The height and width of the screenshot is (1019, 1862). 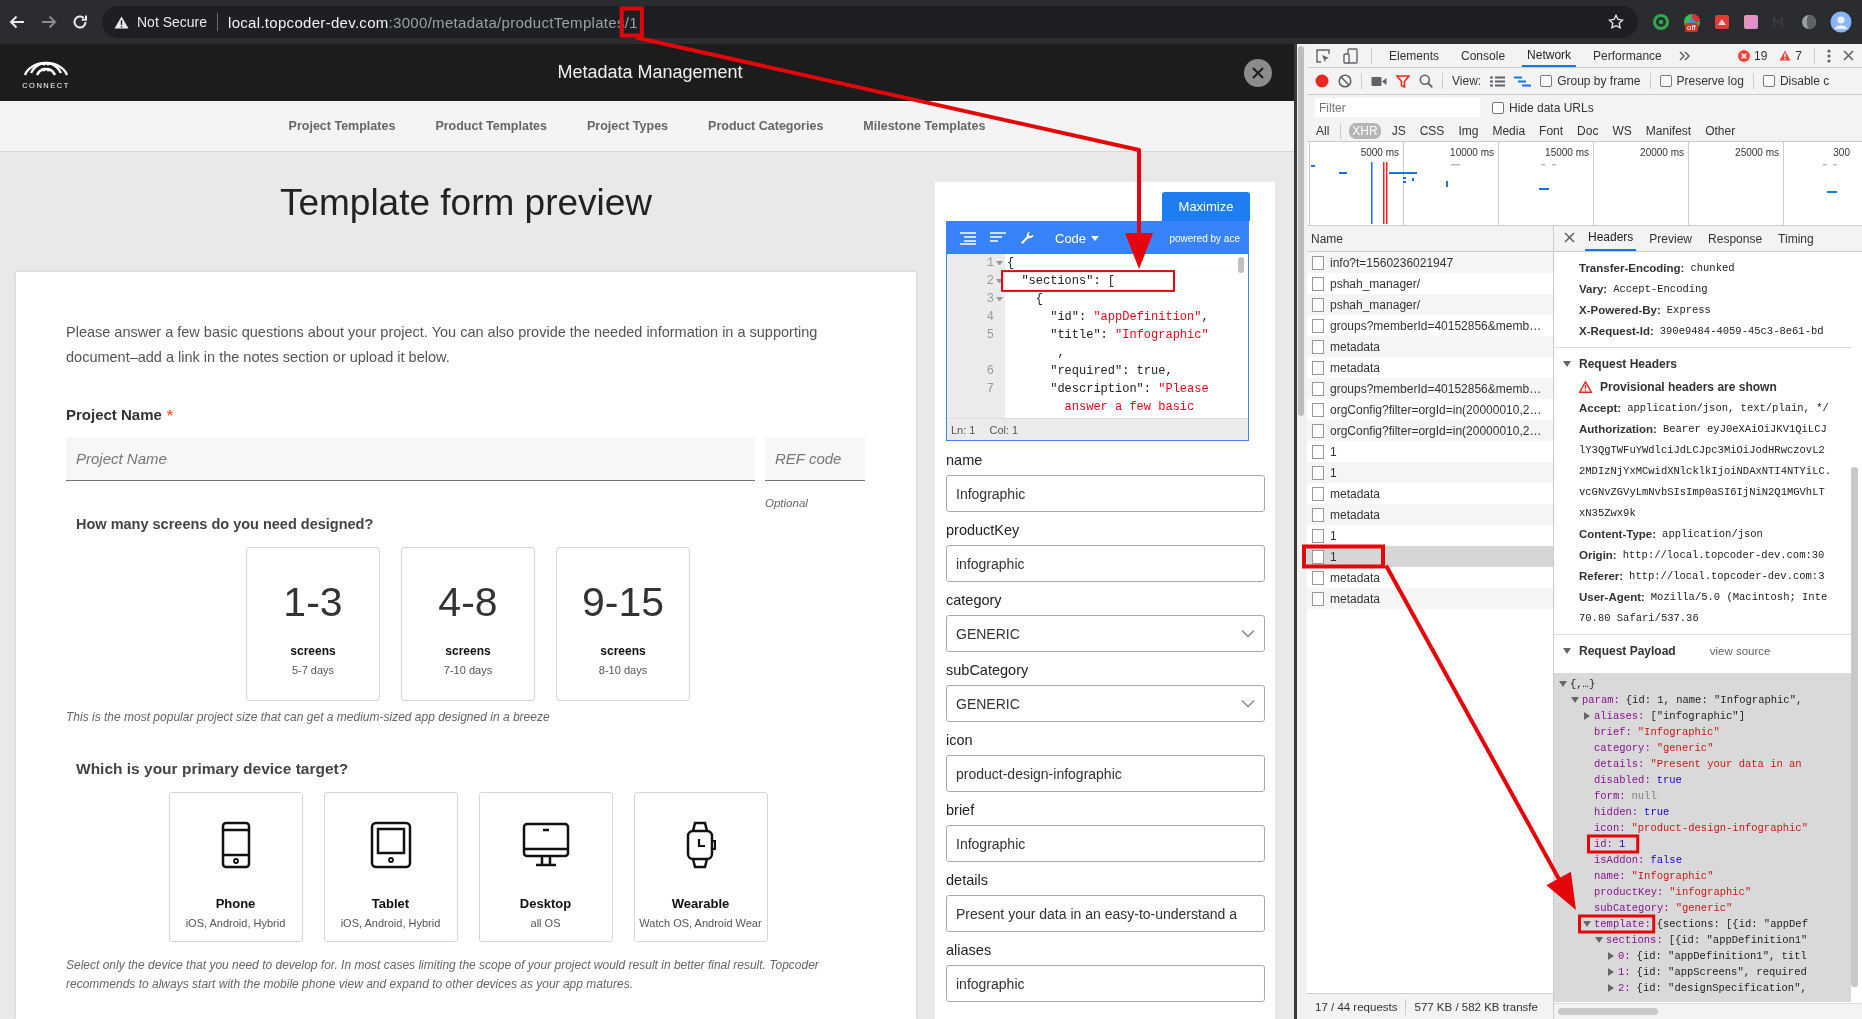 I want to click on device-option-card: Wearable Watch OS, Android Wear, so click(x=700, y=867).